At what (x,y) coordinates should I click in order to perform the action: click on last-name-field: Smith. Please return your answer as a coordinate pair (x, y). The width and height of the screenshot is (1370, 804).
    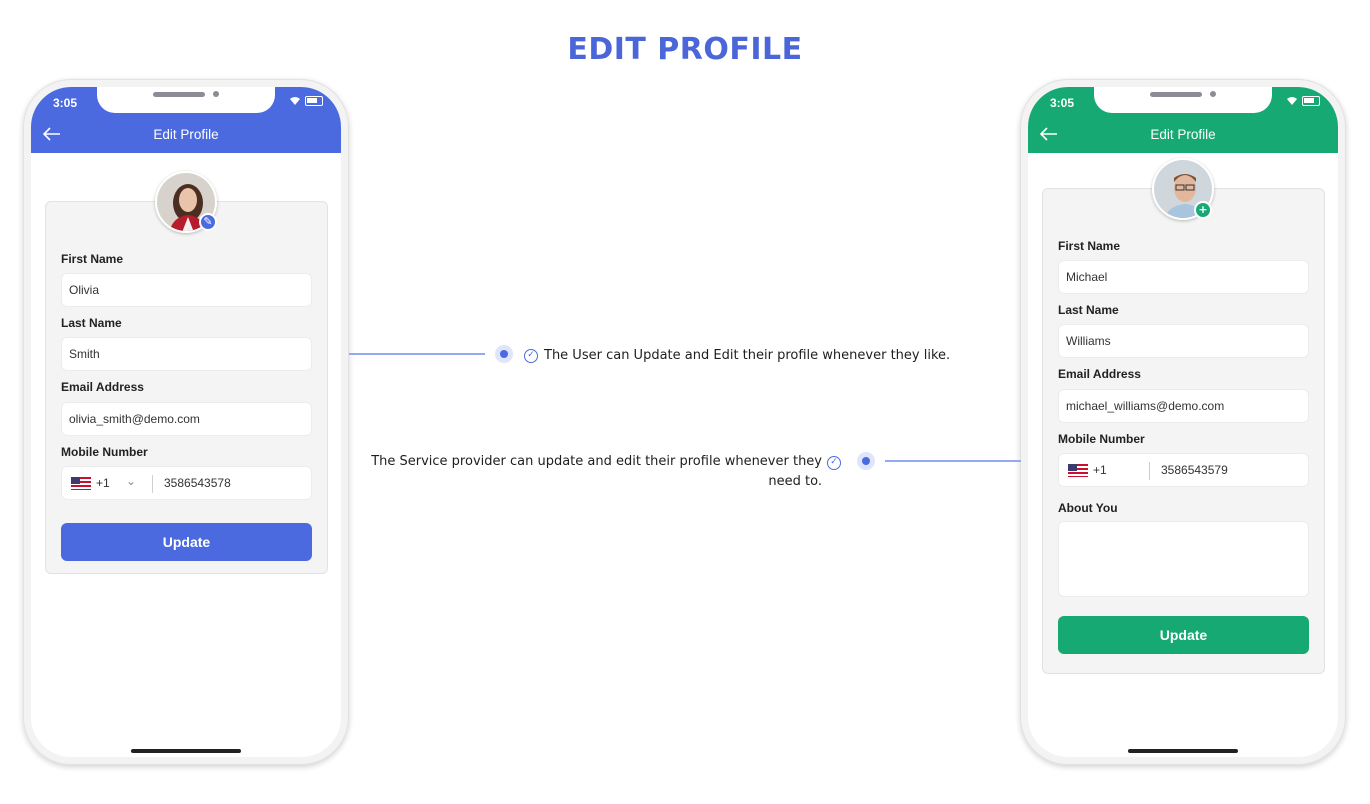
    Looking at the image, I should click on (186, 354).